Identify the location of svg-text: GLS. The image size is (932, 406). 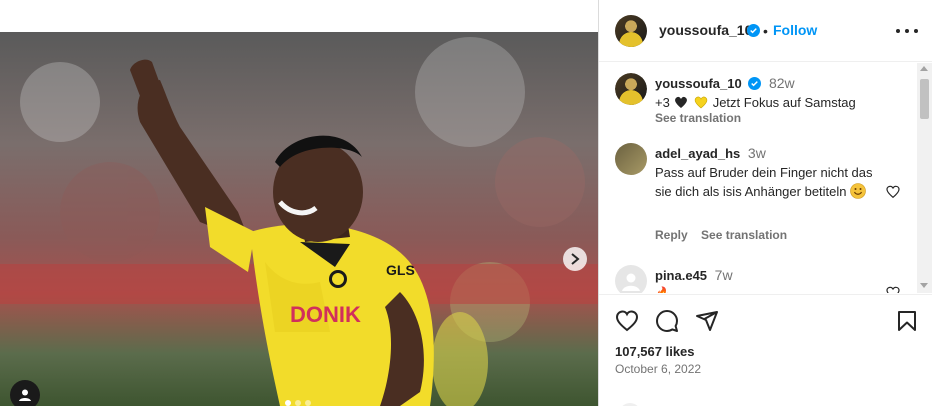
(400, 270).